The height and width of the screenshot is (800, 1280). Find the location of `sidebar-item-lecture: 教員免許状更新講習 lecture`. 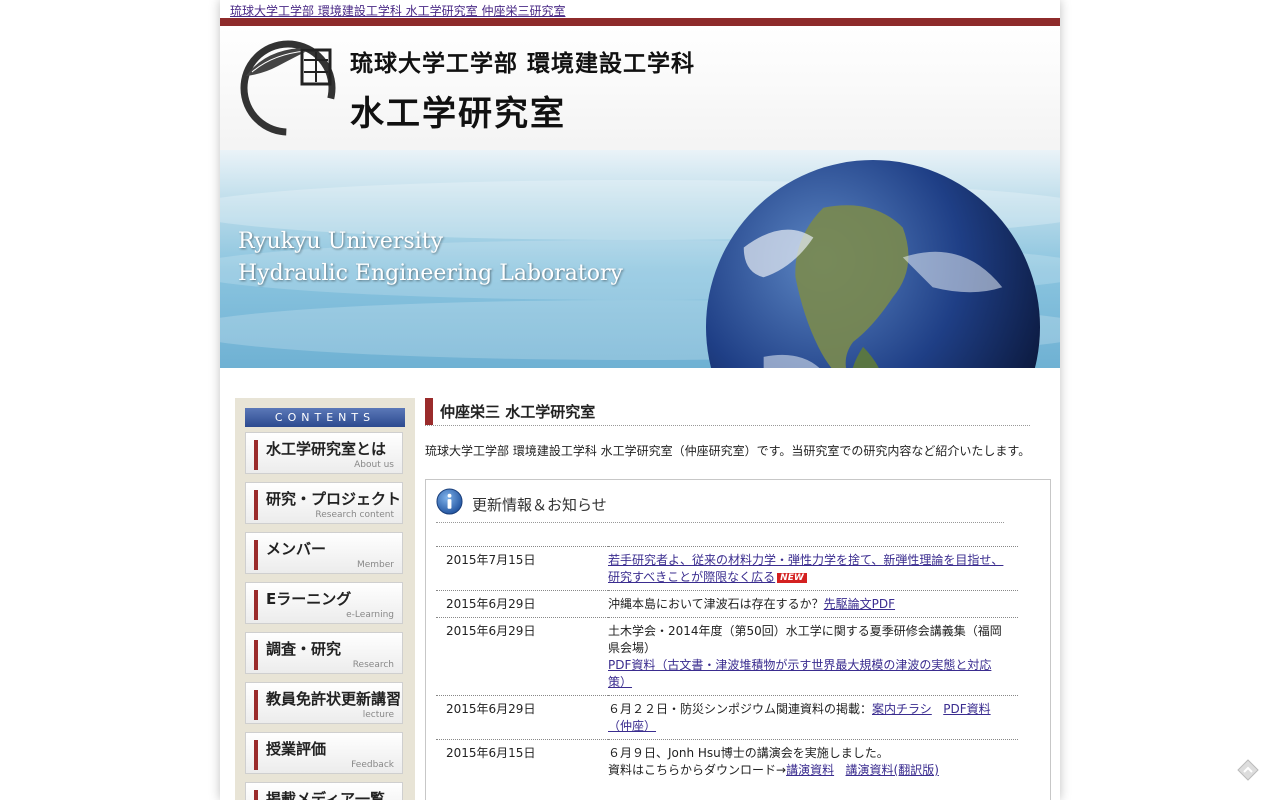

sidebar-item-lecture: 教員免許状更新講習 lecture is located at coordinates (324, 703).